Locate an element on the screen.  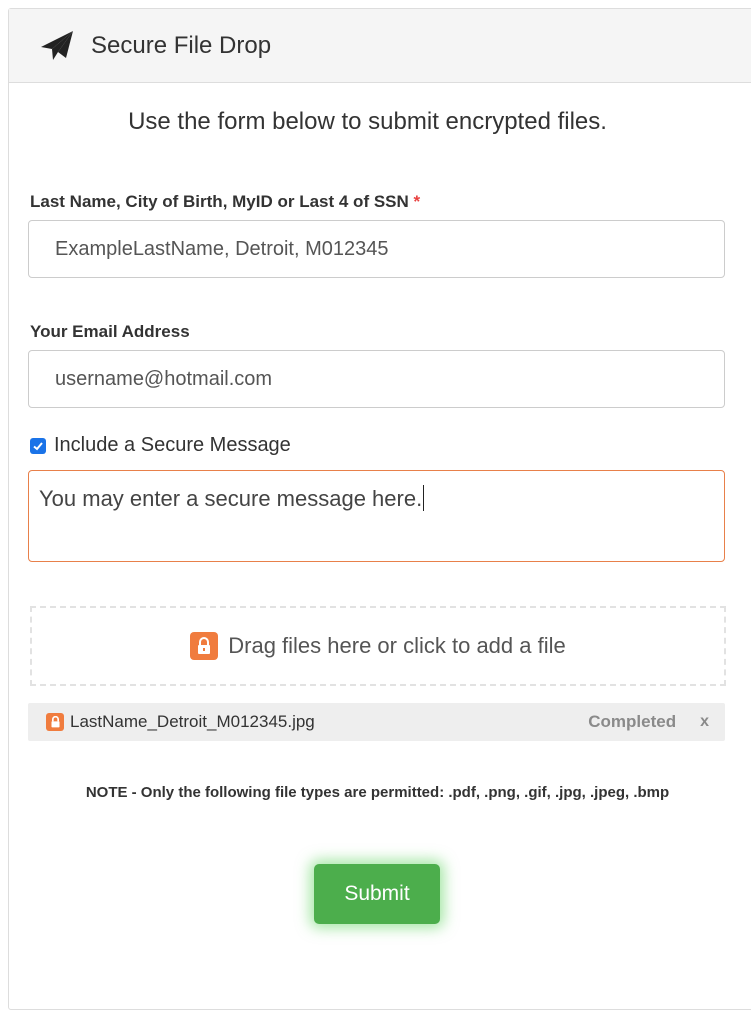
file-name: LastName_Detroit_M012345.jpg is located at coordinates (192, 721).